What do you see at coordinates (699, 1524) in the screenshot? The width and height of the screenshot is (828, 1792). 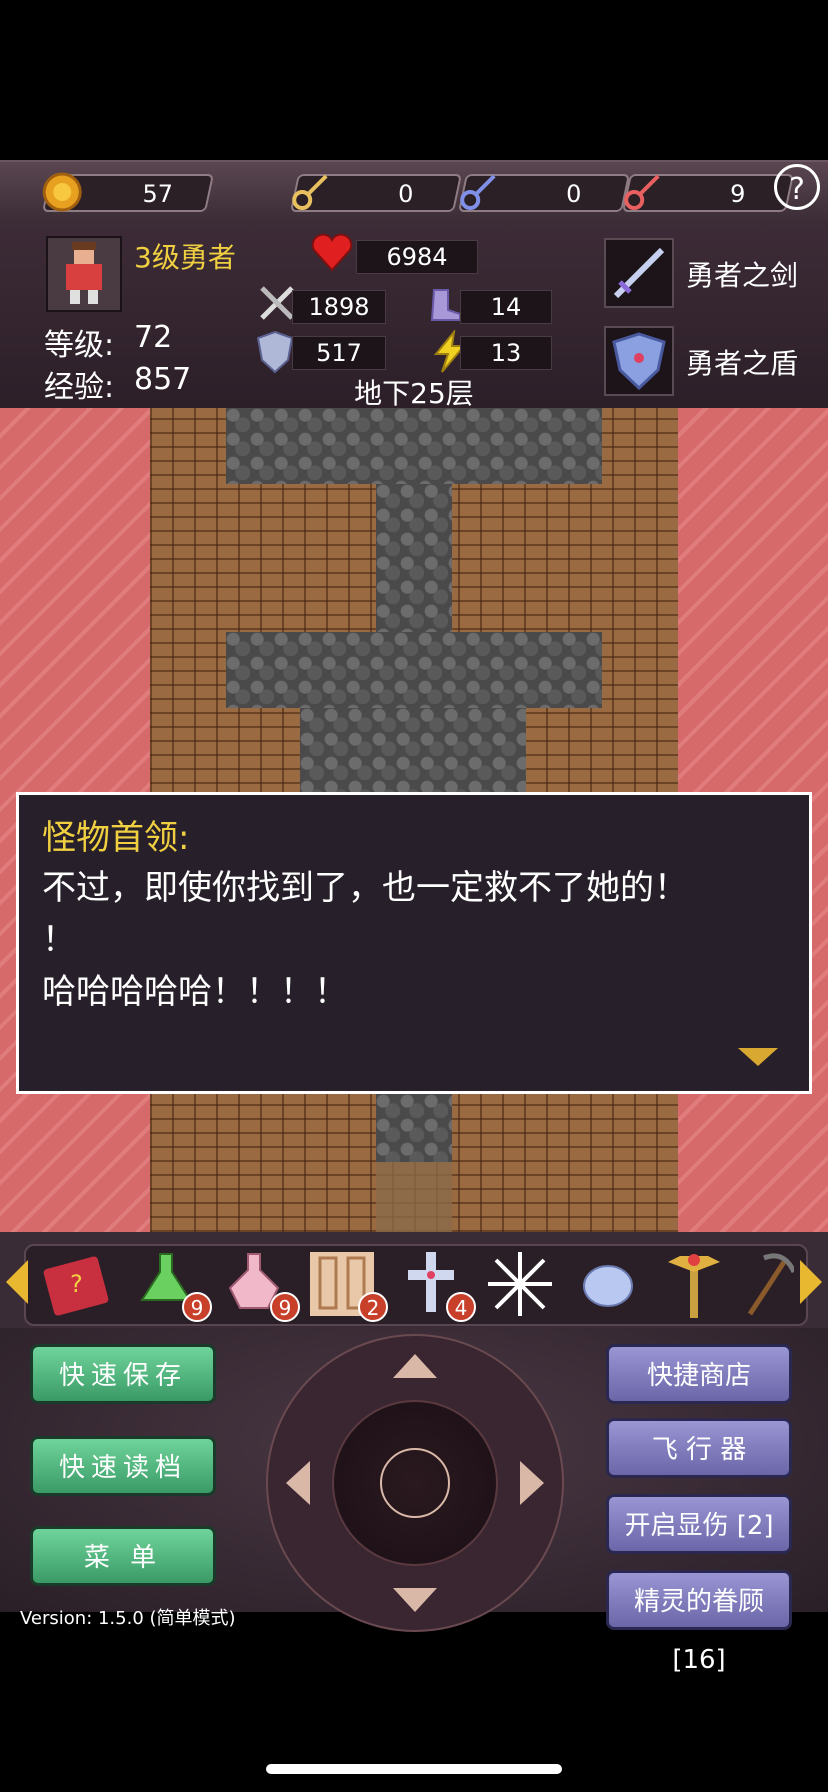 I see `show-damage-button: 开启显伤 [2]` at bounding box center [699, 1524].